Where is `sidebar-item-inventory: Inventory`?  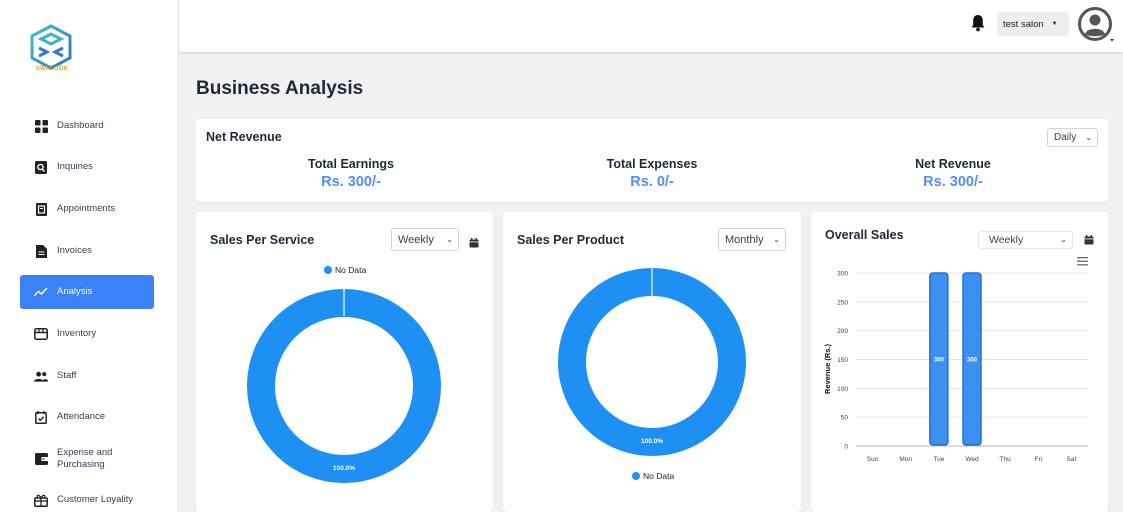 sidebar-item-inventory: Inventory is located at coordinates (87, 334).